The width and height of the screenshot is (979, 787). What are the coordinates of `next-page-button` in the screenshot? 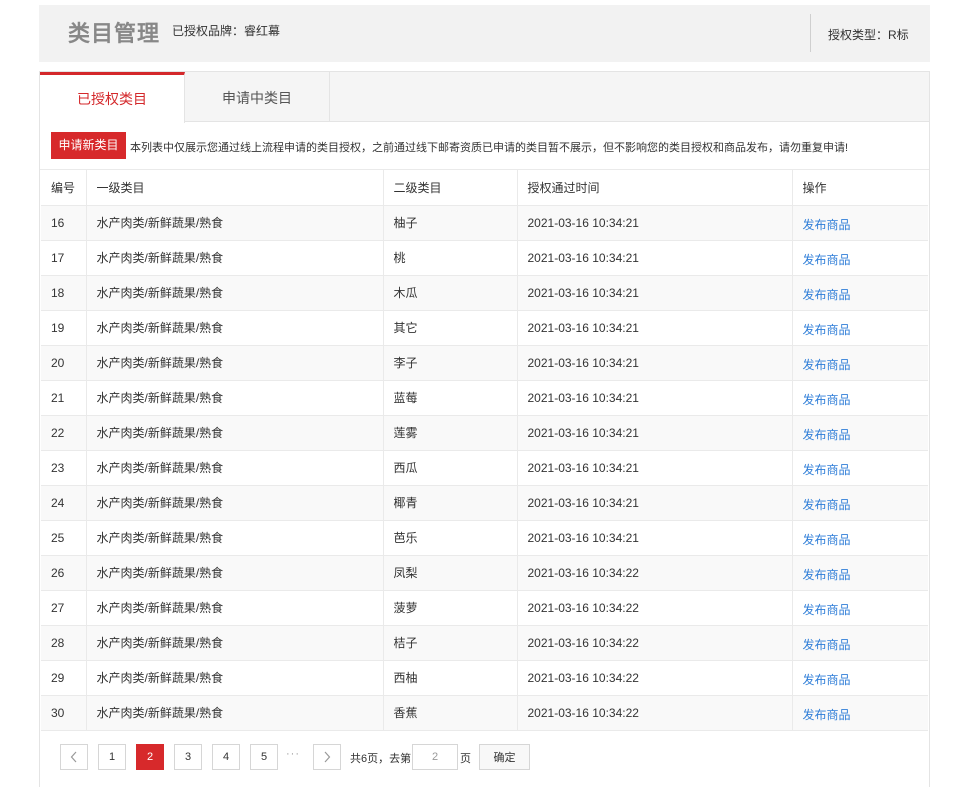 It's located at (327, 757).